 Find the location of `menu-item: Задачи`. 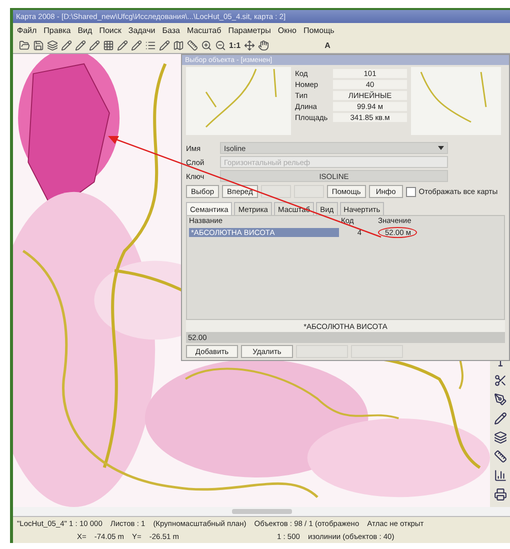

menu-item: Задачи is located at coordinates (142, 30).